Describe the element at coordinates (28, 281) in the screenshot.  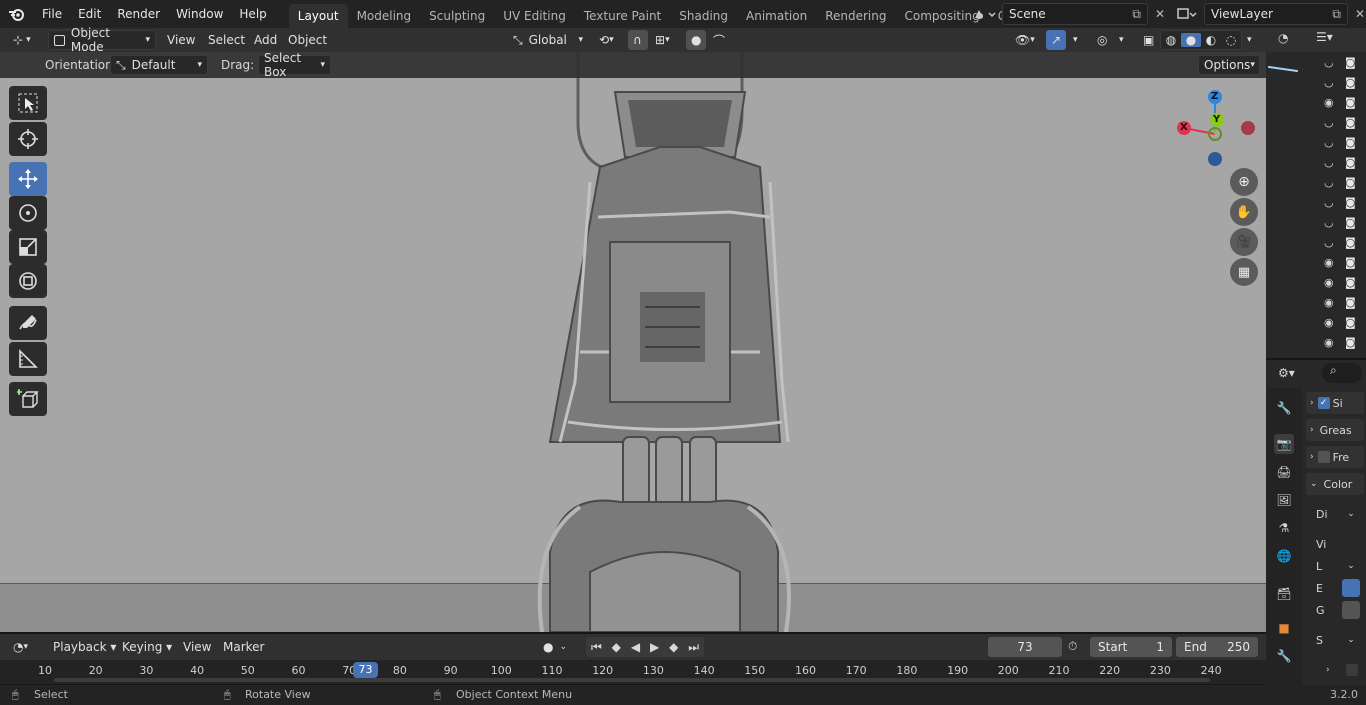
I see `transform-tool` at that location.